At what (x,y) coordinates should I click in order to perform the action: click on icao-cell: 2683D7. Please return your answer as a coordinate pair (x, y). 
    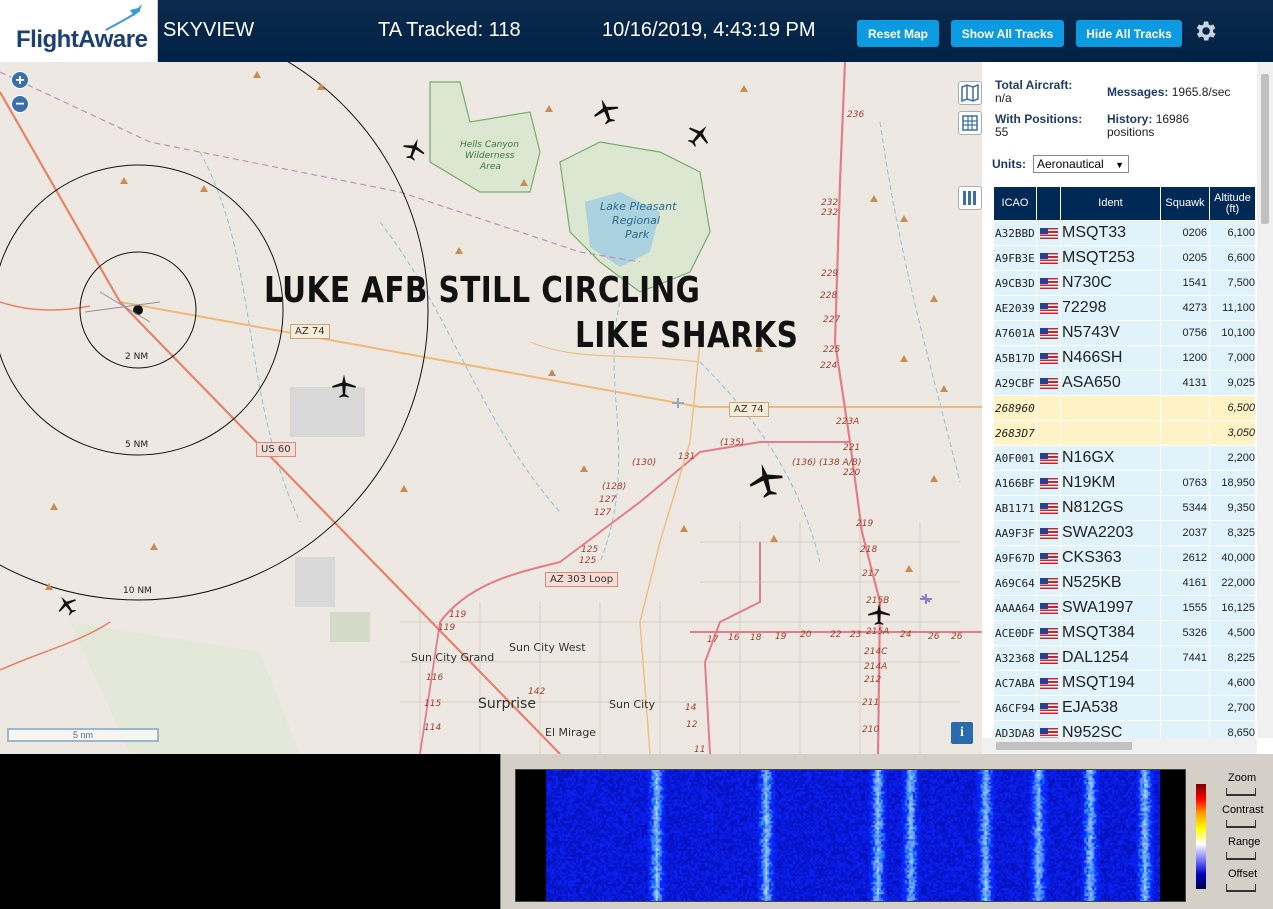
    Looking at the image, I should click on (1015, 433).